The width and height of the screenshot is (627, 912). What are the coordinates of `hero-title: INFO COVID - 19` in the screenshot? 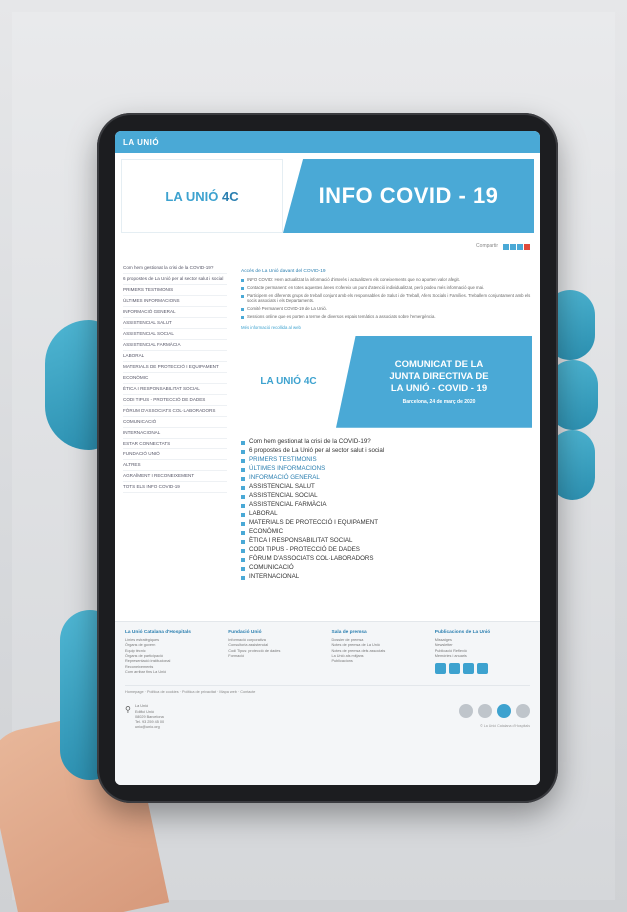 It's located at (408, 196).